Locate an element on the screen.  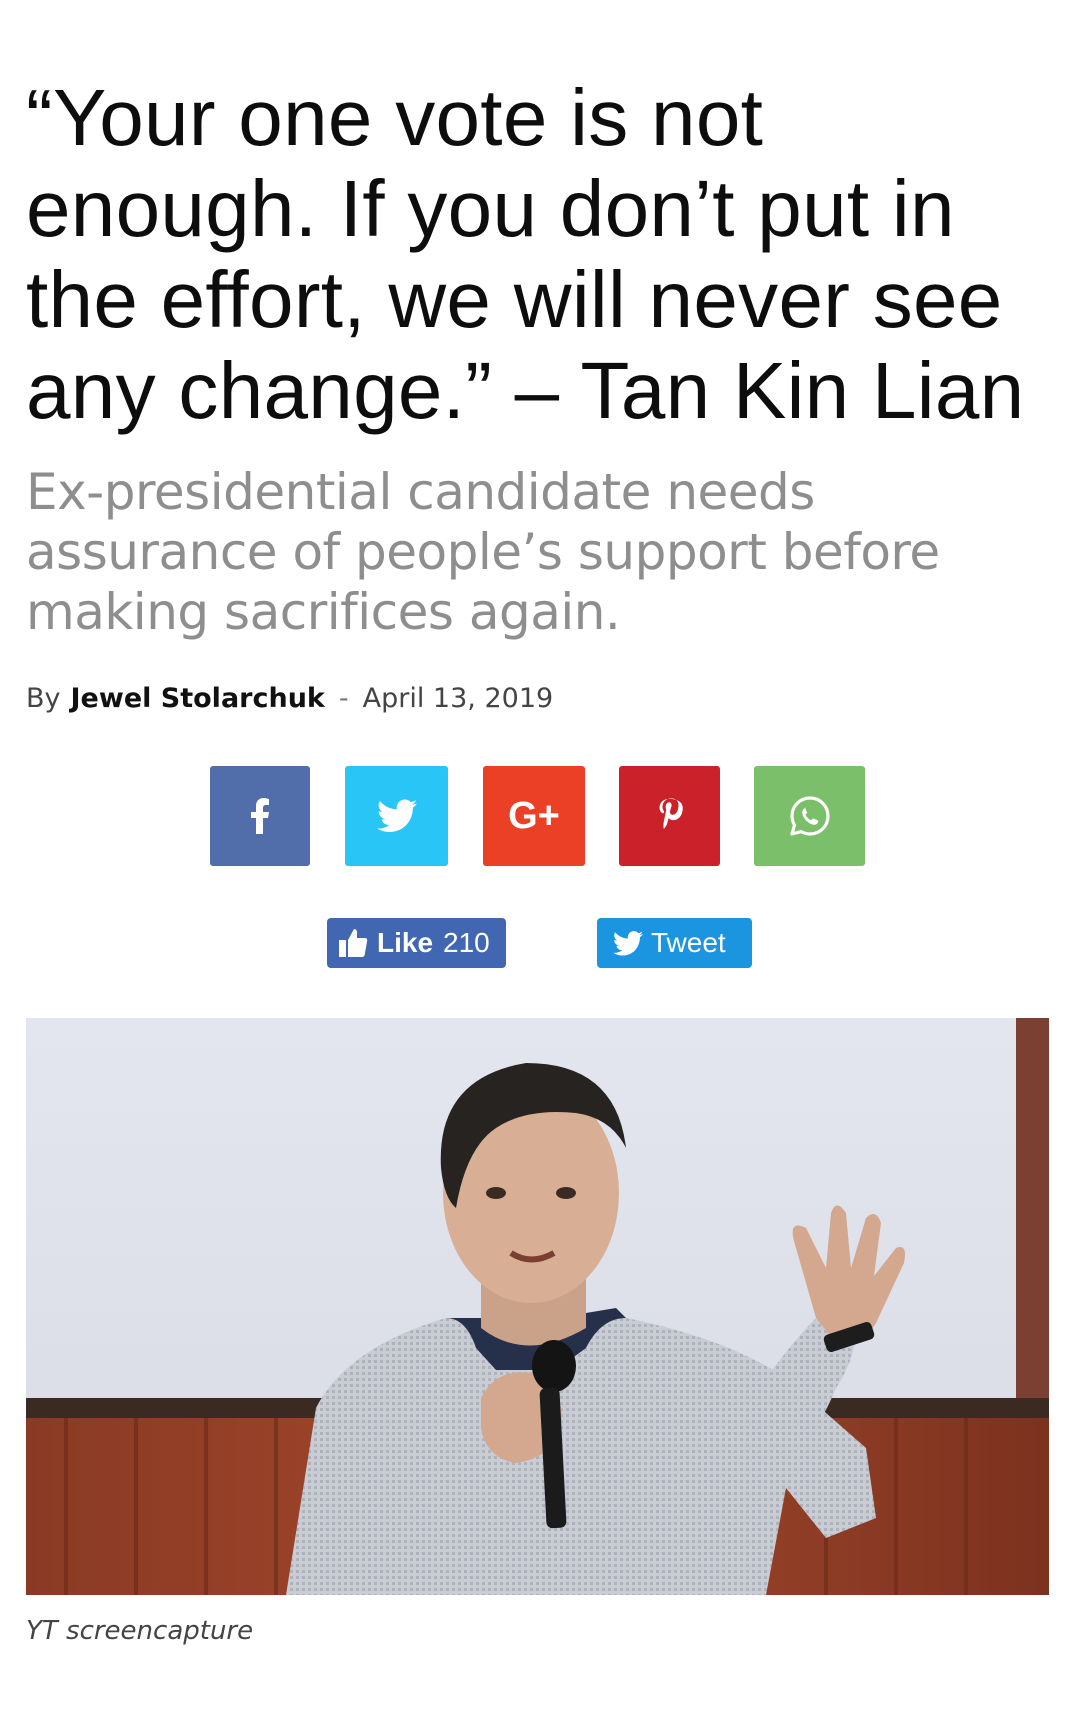
whatsapp-icon is located at coordinates (809, 816).